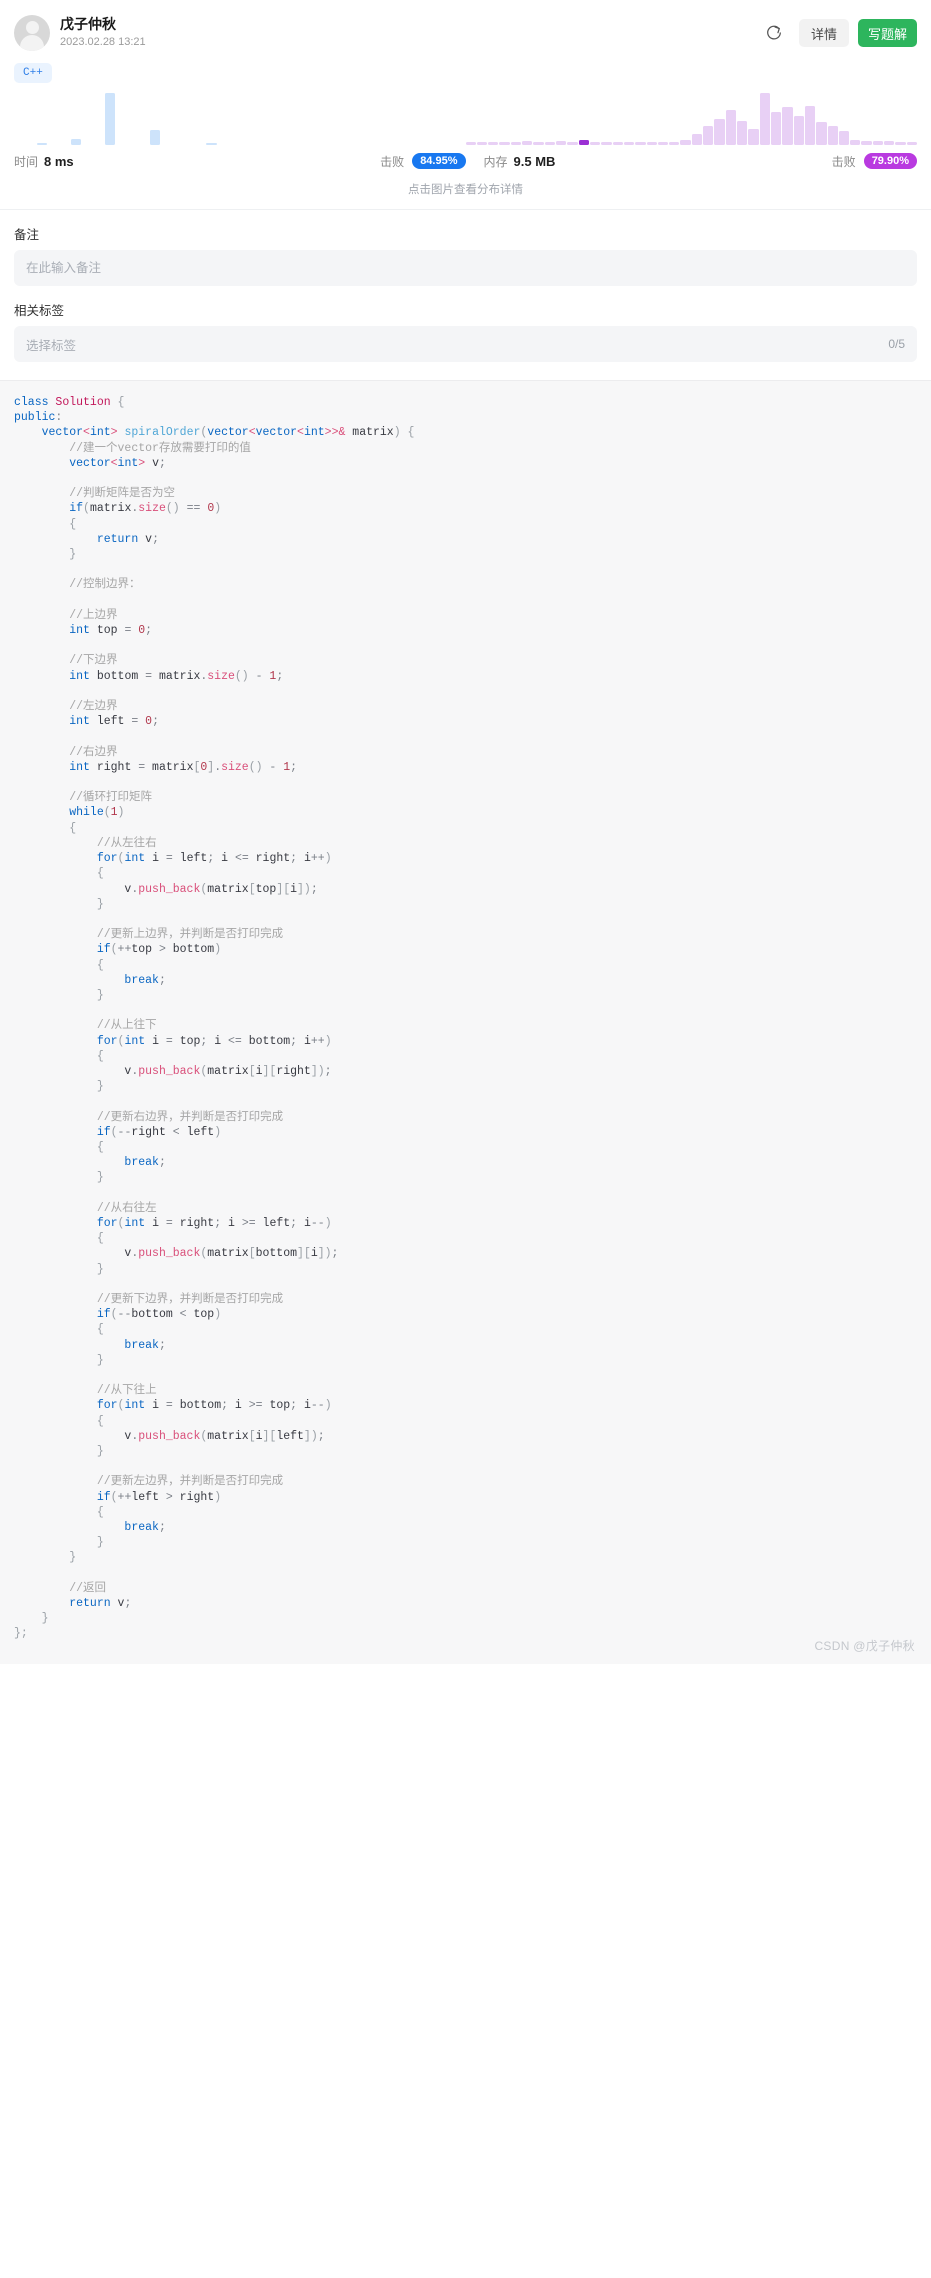 This screenshot has height=2278, width=931. I want to click on tag-count: 0/5, so click(896, 344).